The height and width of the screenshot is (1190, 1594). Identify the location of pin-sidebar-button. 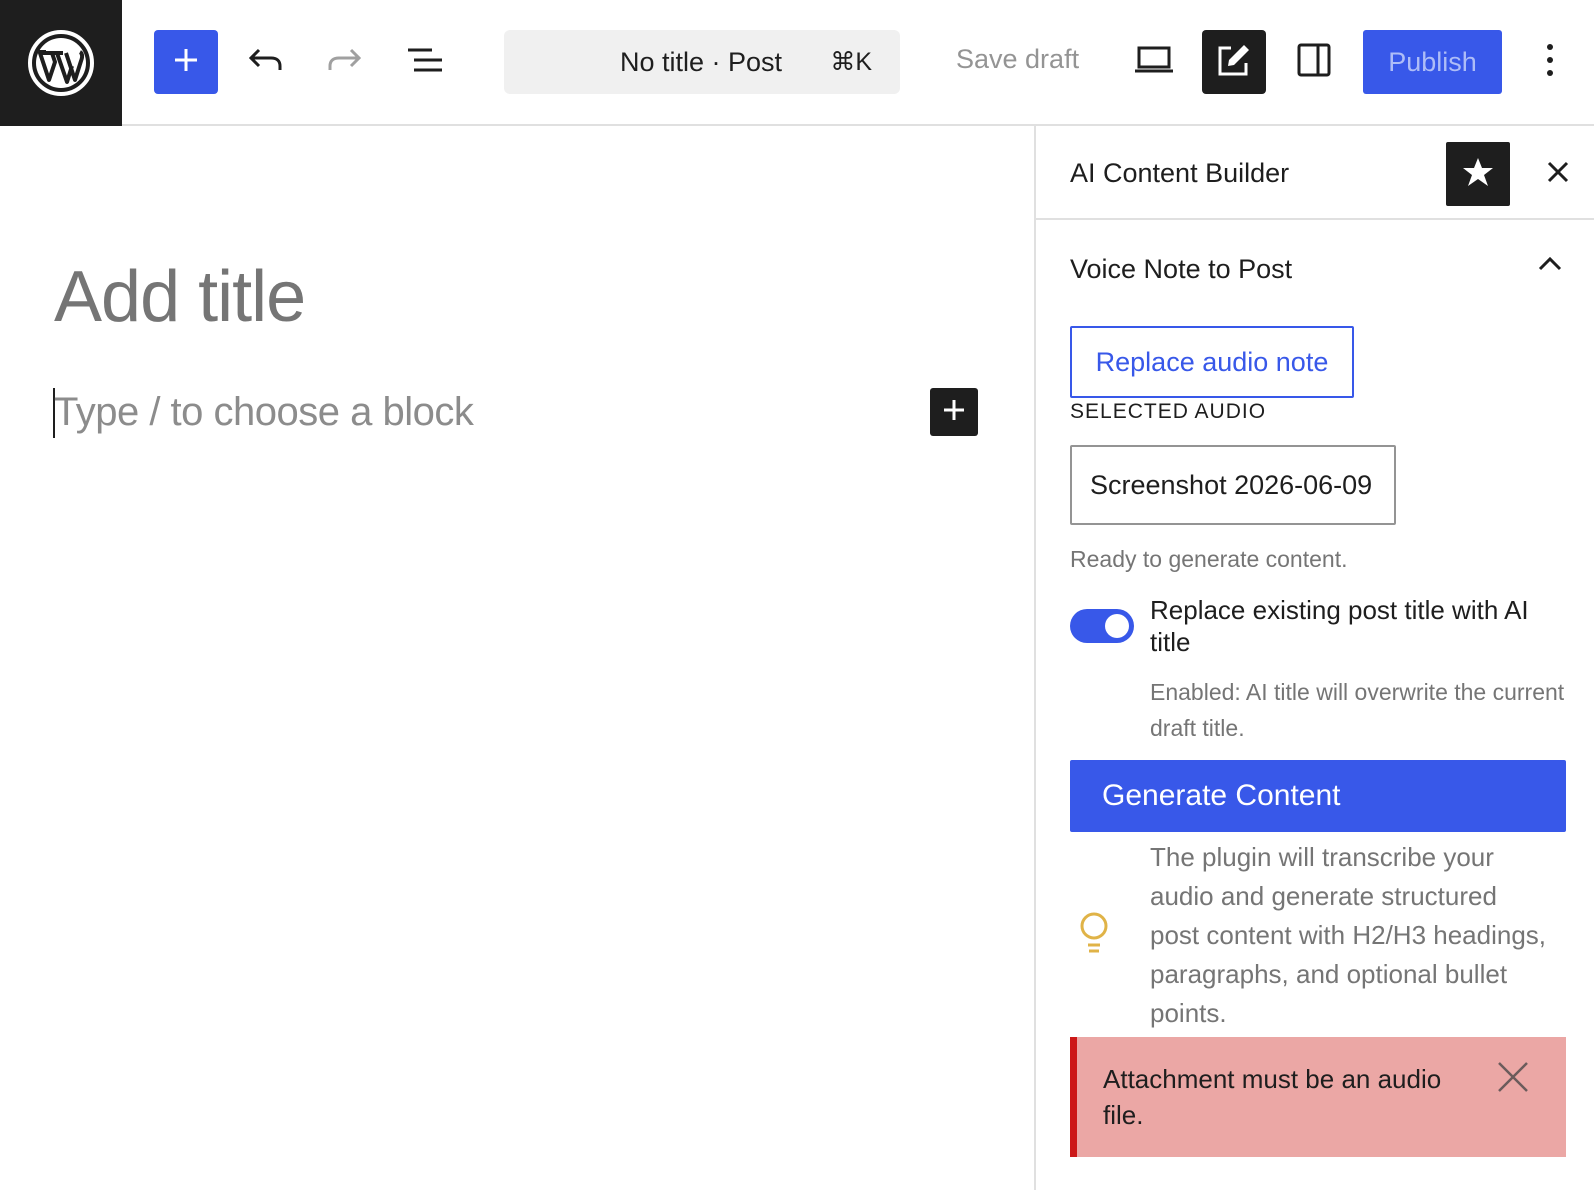
(1478, 174).